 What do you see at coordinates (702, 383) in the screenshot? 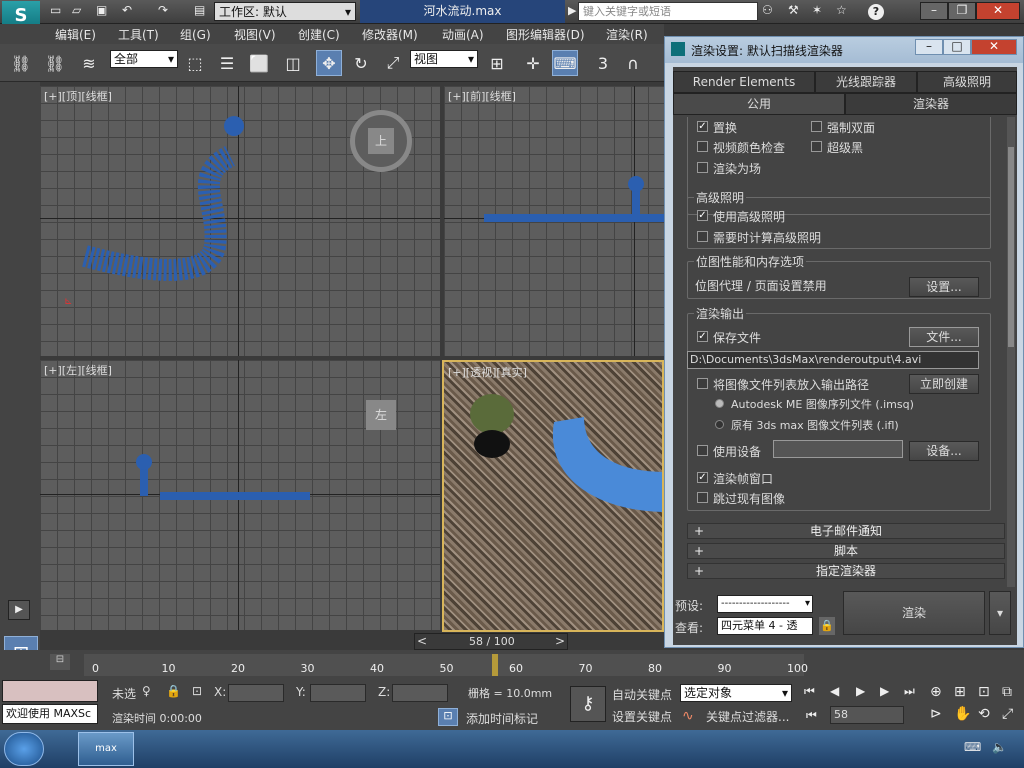
I see `put-list-checkbox` at bounding box center [702, 383].